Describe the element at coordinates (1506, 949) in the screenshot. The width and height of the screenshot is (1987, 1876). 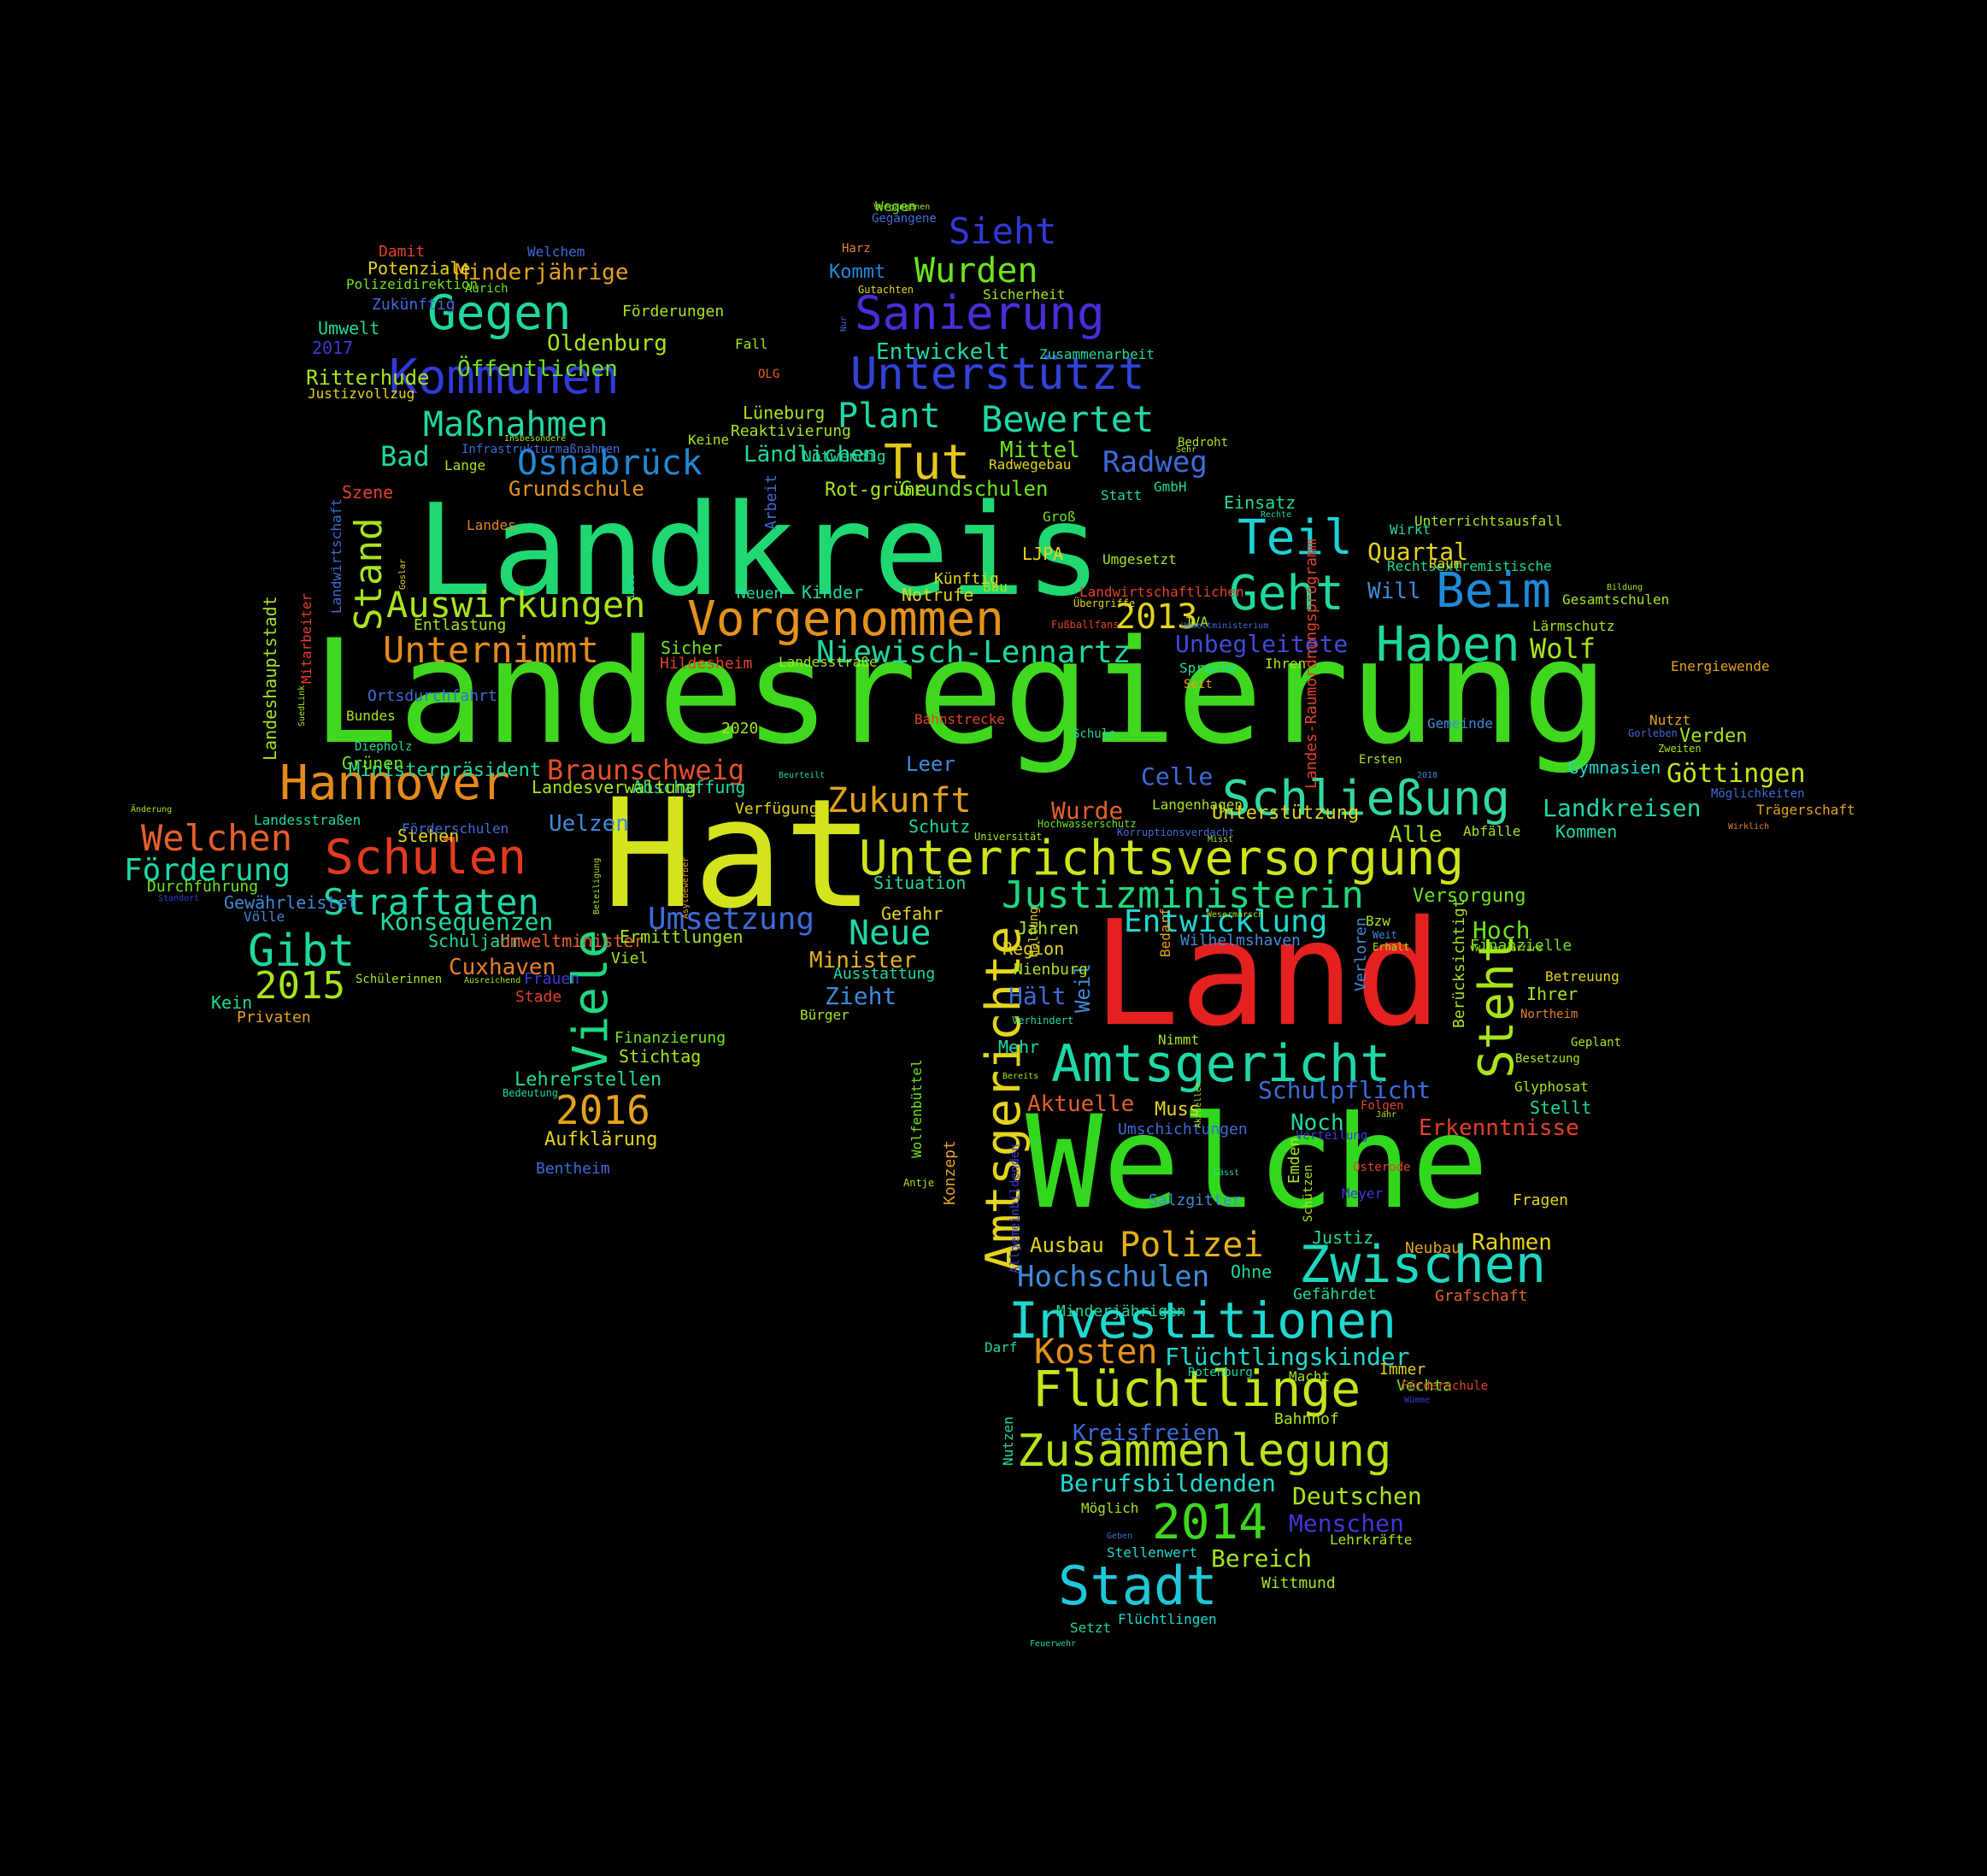
I see `word-vw-abgasaffaere: VW-Abgasaffäre` at that location.